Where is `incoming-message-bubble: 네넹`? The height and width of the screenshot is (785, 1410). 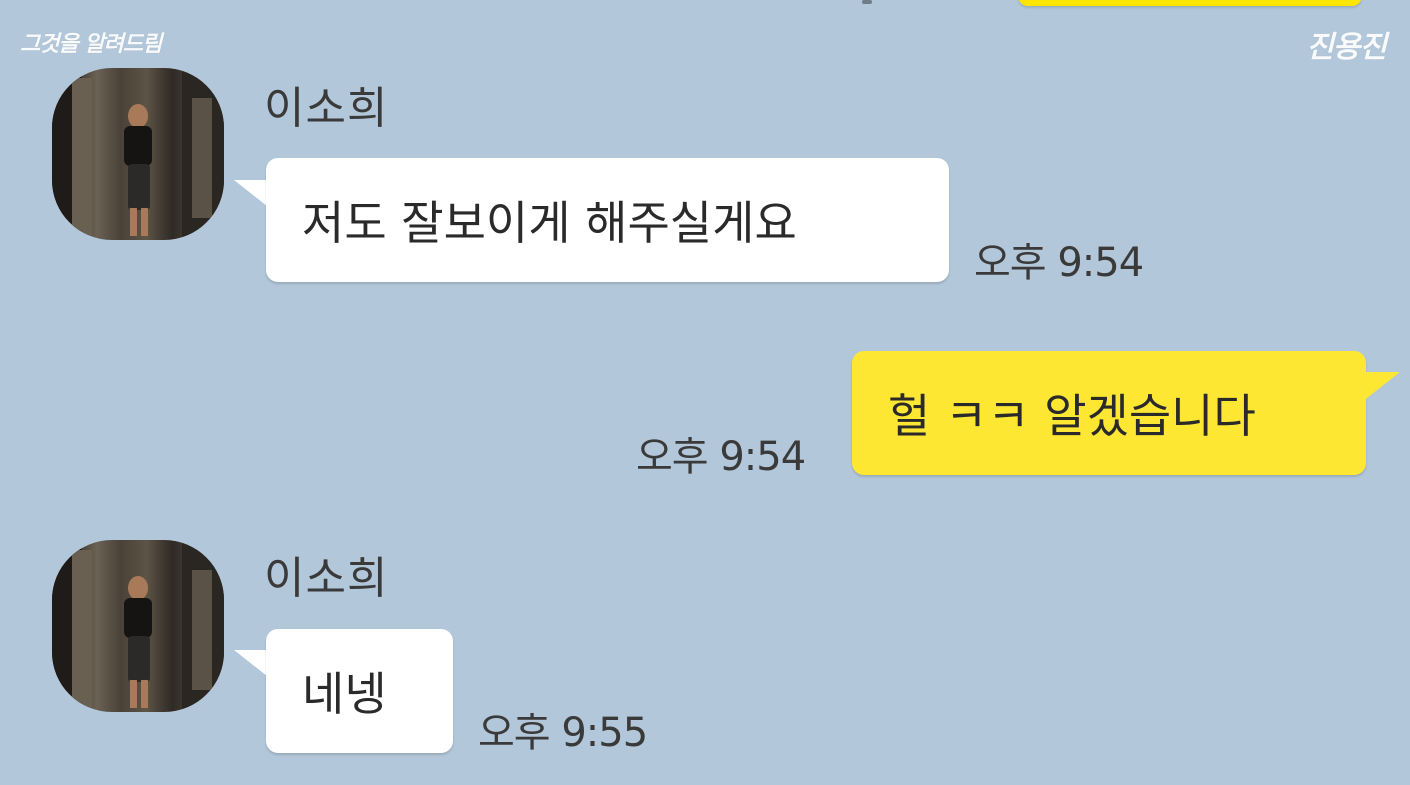
incoming-message-bubble: 네넹 is located at coordinates (359, 691).